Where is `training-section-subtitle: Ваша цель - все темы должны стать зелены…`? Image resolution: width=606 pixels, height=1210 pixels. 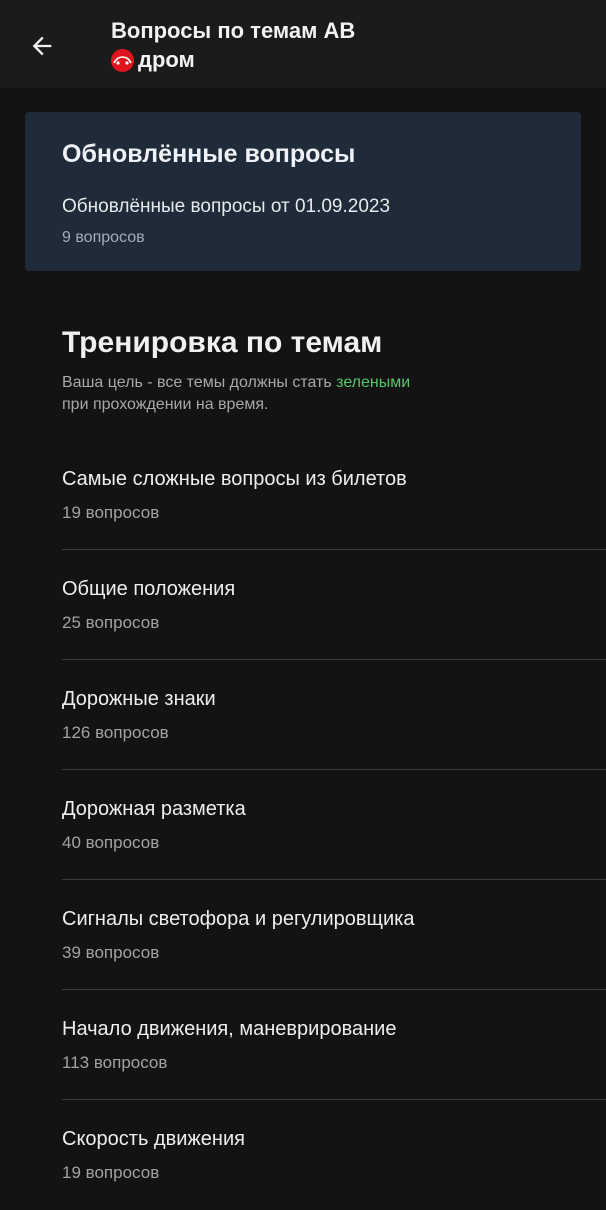
training-section-subtitle: Ваша цель - все темы должны стать зелены… is located at coordinates (236, 394).